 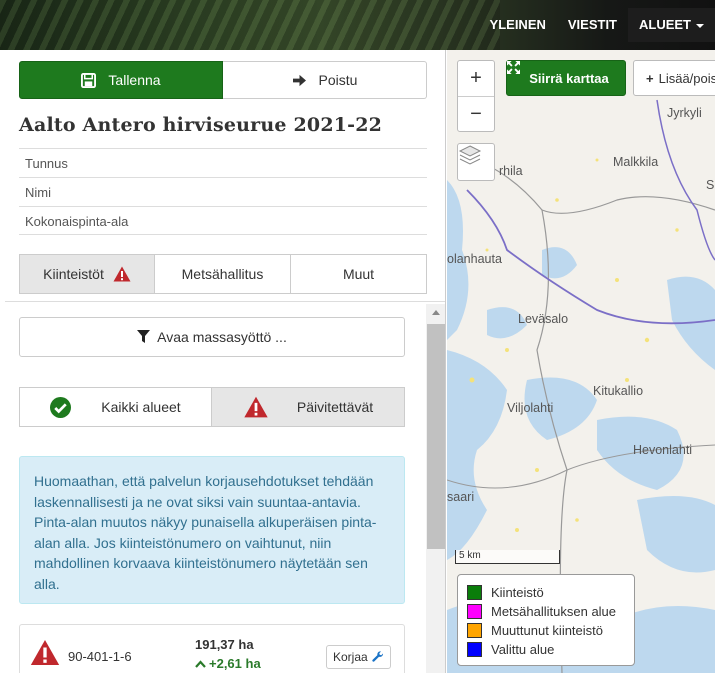 I want to click on area-change-value: +2,61 ha, so click(x=235, y=663).